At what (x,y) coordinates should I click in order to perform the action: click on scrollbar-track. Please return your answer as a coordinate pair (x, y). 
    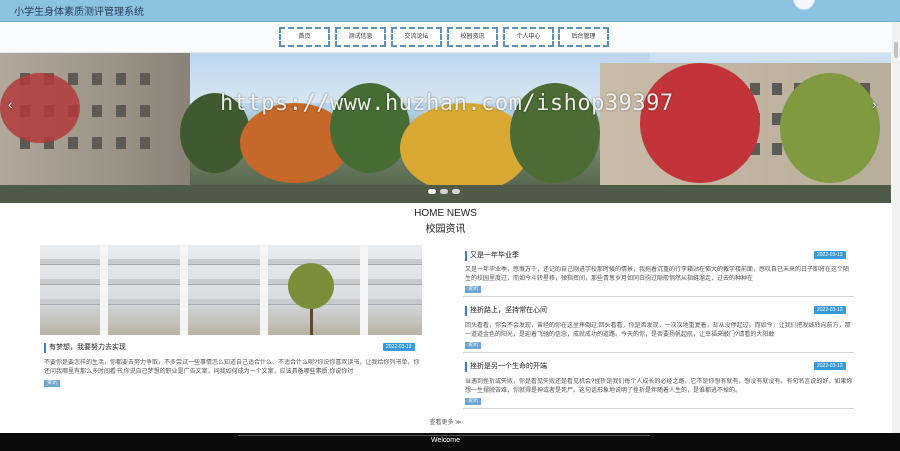
    Looking at the image, I should click on (896, 227).